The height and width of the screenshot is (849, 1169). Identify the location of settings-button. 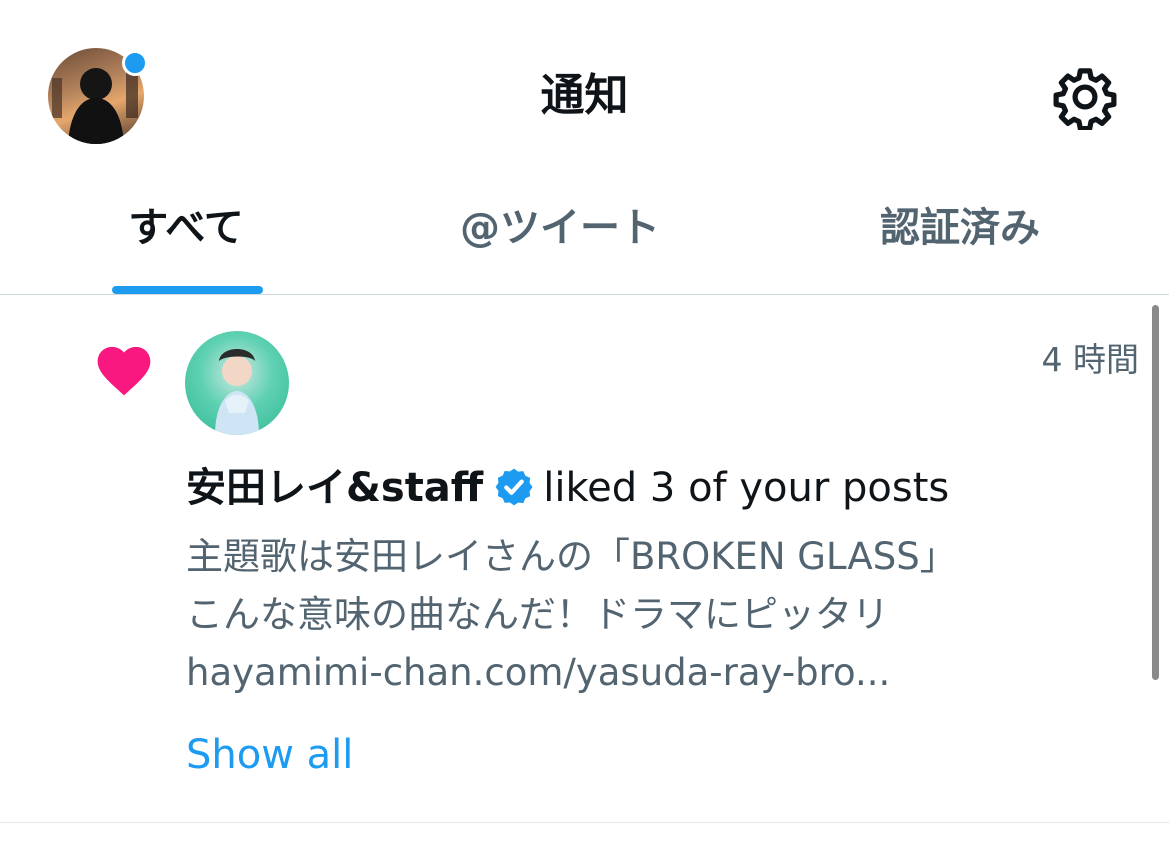
(1085, 98).